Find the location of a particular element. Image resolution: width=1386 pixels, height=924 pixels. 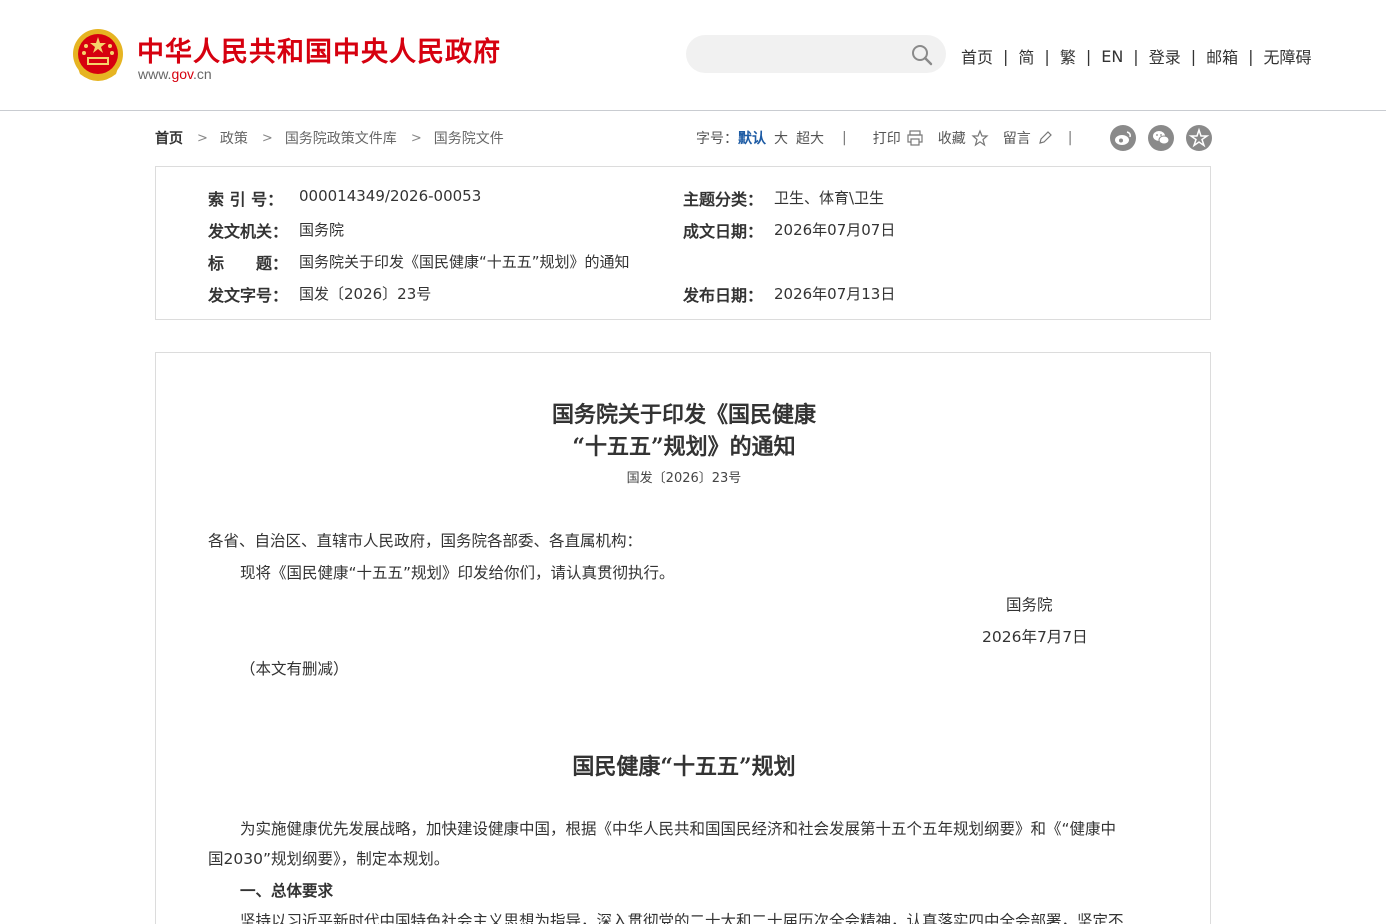

signature: 国务院 is located at coordinates (1029, 605).